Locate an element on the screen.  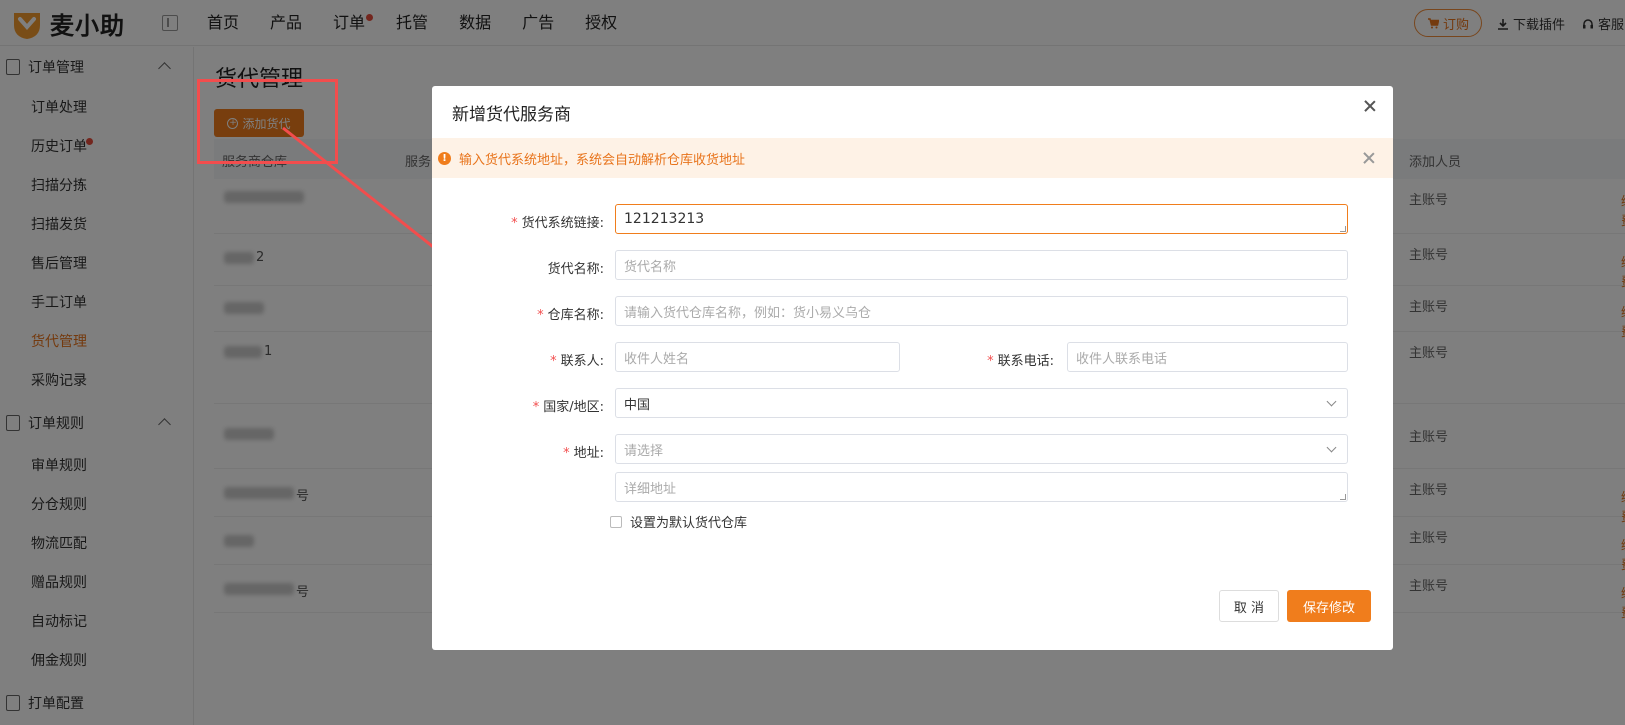
country-value: 中国 is located at coordinates (637, 405).